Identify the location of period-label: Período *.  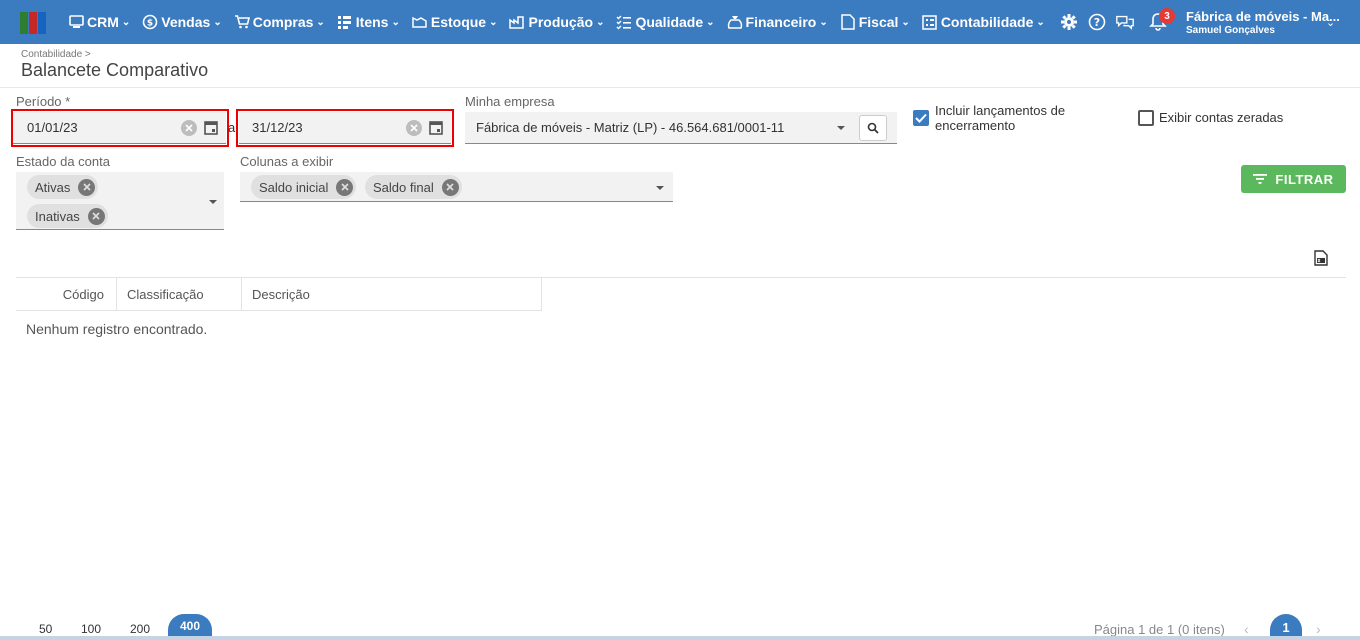
(43, 101).